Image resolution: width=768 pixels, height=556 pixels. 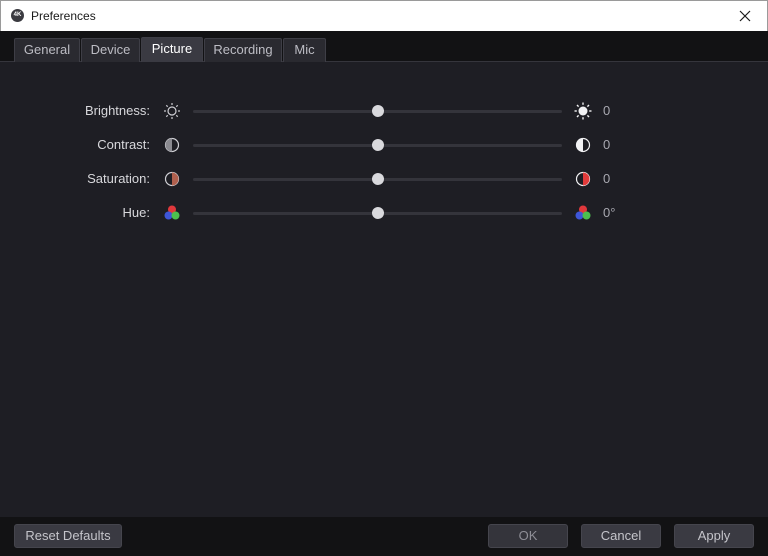 What do you see at coordinates (123, 144) in the screenshot?
I see `contrast-label: Contrast:` at bounding box center [123, 144].